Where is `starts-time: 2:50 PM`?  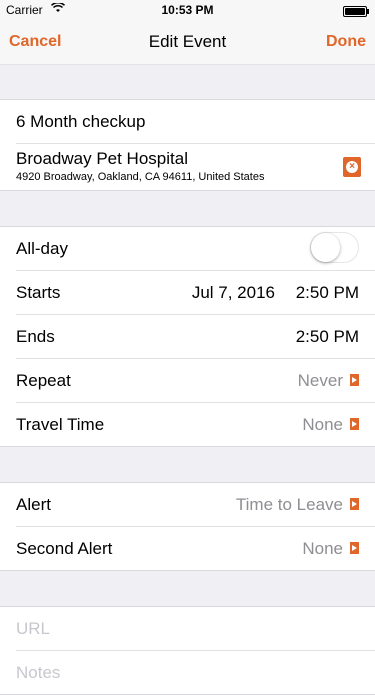 starts-time: 2:50 PM is located at coordinates (327, 293).